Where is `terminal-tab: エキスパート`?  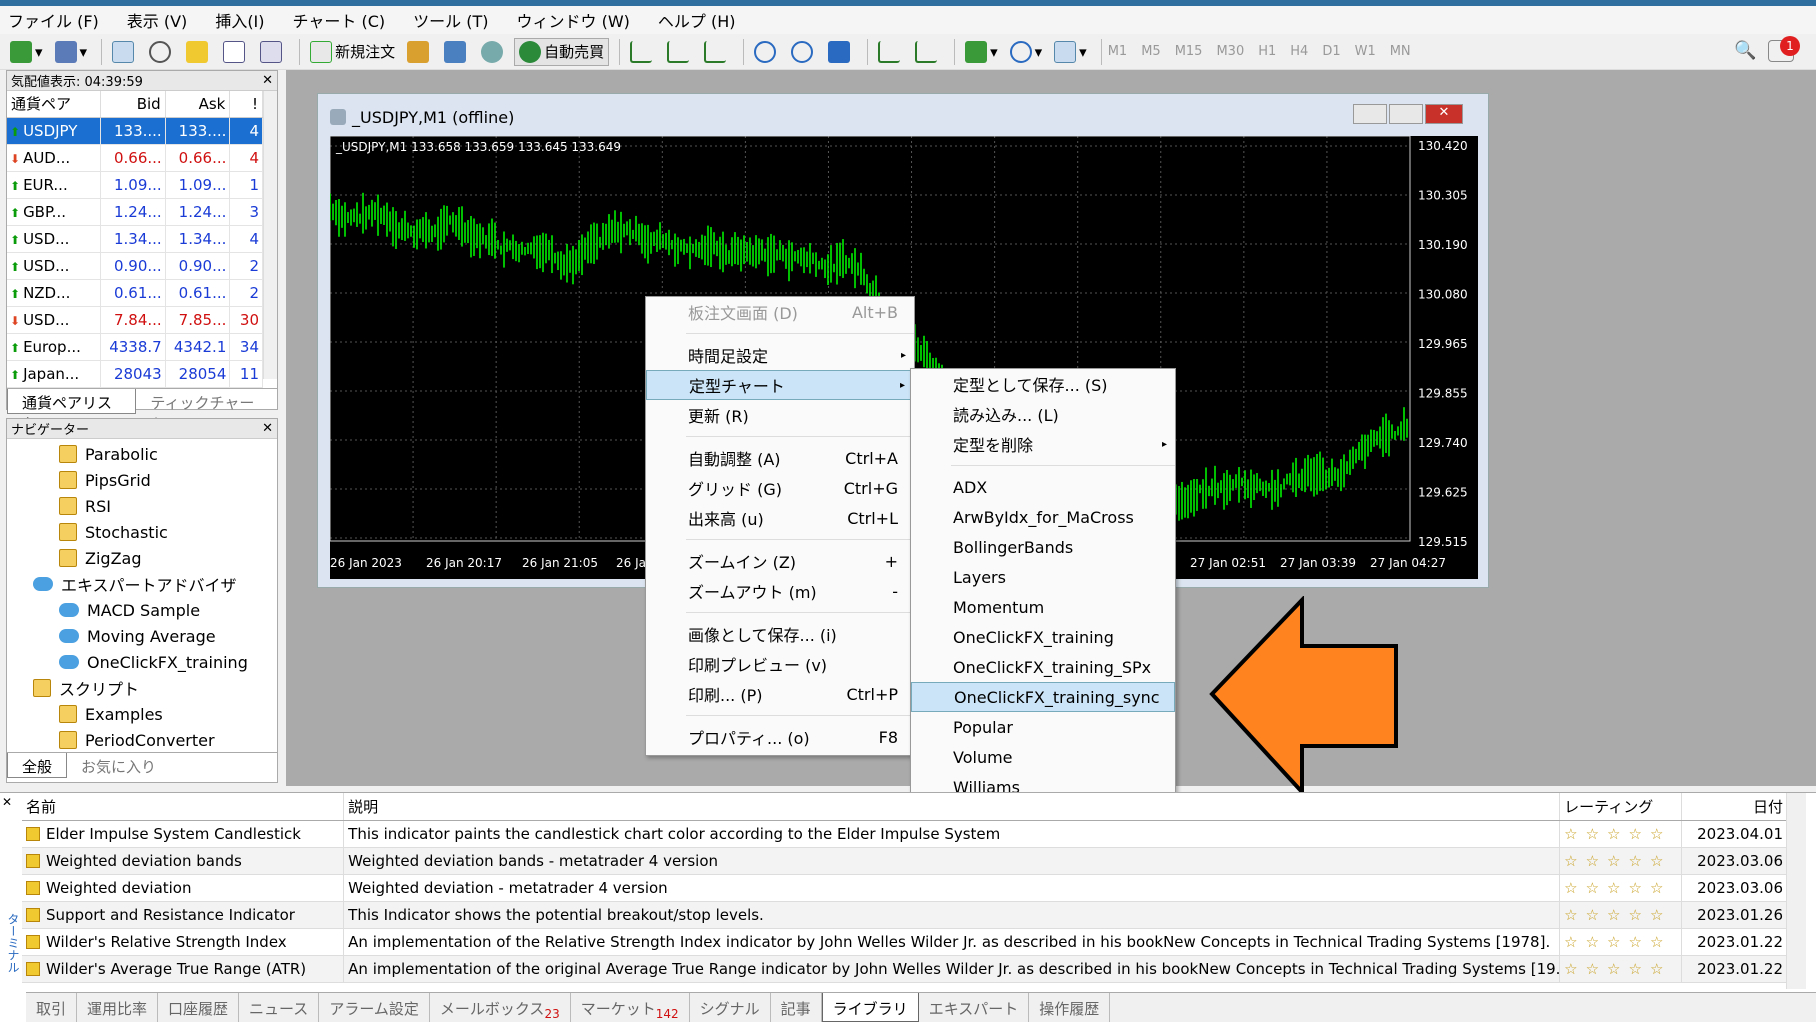
terminal-tab: エキスパート is located at coordinates (974, 1007).